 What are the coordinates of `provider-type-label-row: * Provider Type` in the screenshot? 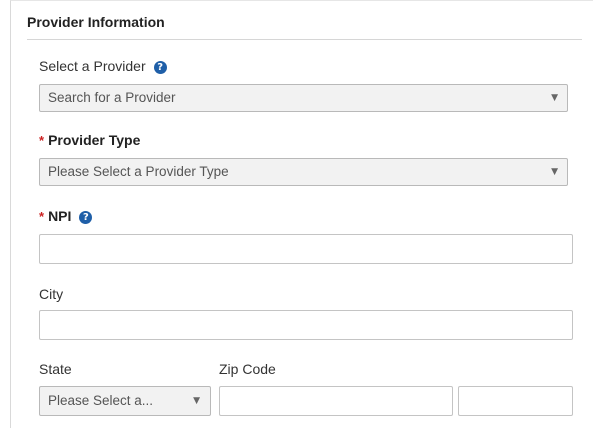 It's located at (89, 140).